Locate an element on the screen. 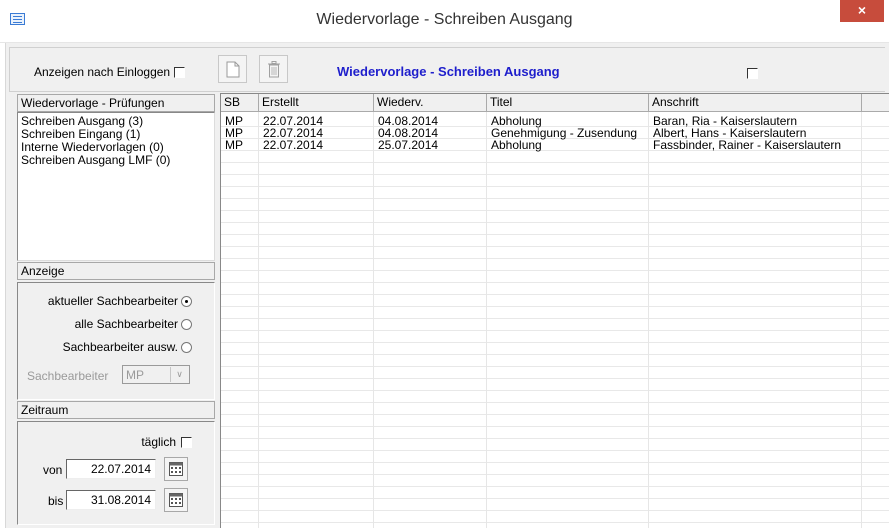 The height and width of the screenshot is (528, 889). table-header: SB Erstellt Wiederv. Titel Anschrift is located at coordinates (555, 103).